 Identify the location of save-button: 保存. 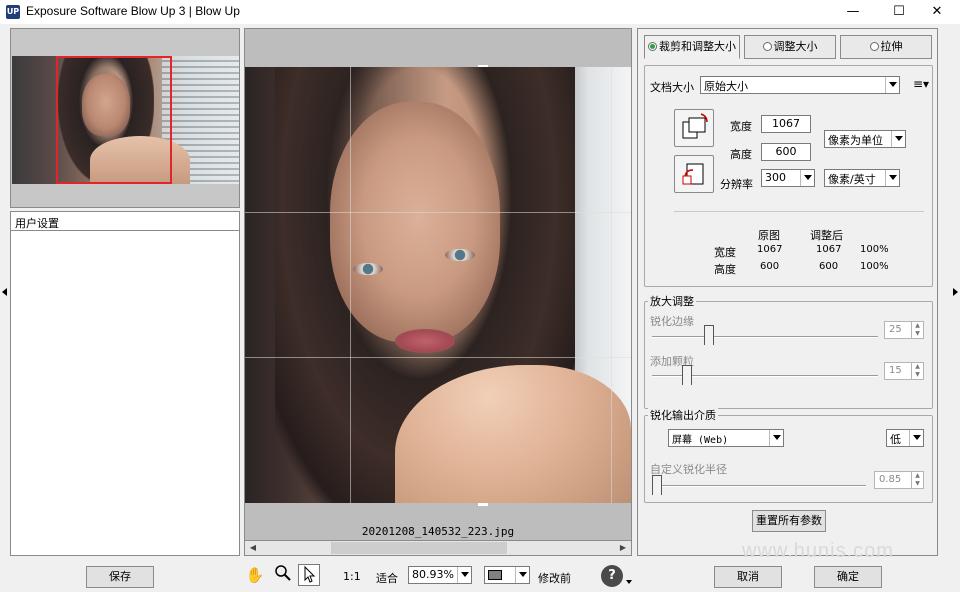
(120, 577).